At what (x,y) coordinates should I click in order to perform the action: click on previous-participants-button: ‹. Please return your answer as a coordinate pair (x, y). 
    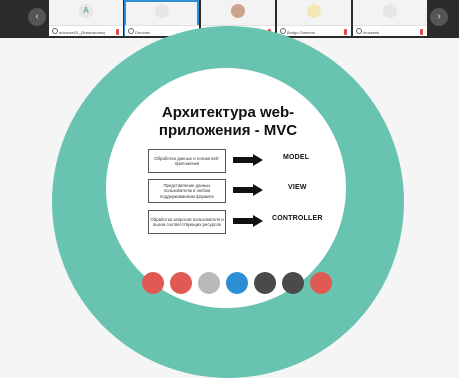
    Looking at the image, I should click on (37, 17).